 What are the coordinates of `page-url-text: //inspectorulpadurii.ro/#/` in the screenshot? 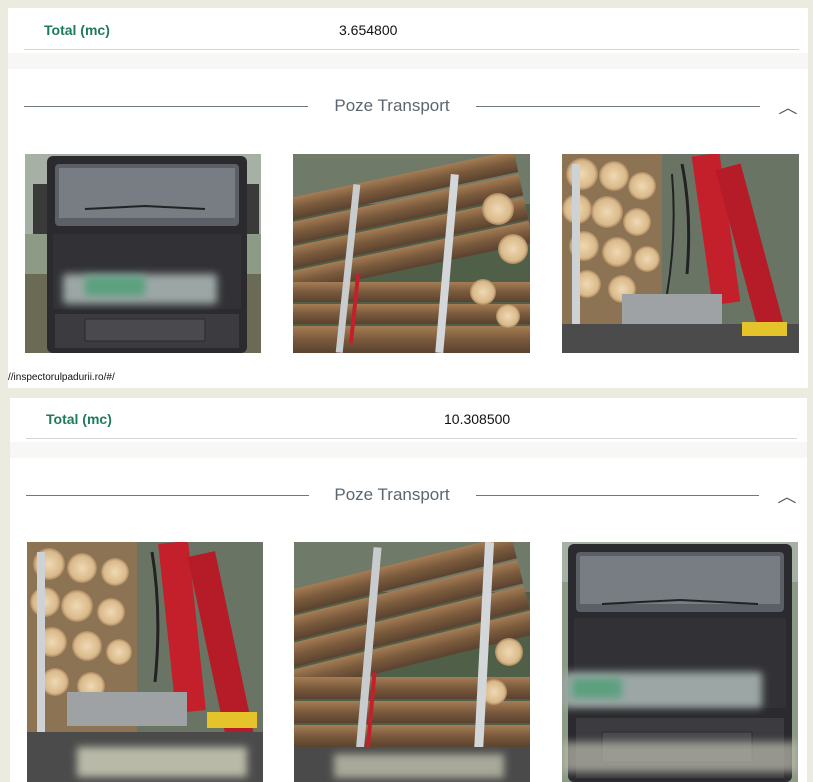 It's located at (61, 377).